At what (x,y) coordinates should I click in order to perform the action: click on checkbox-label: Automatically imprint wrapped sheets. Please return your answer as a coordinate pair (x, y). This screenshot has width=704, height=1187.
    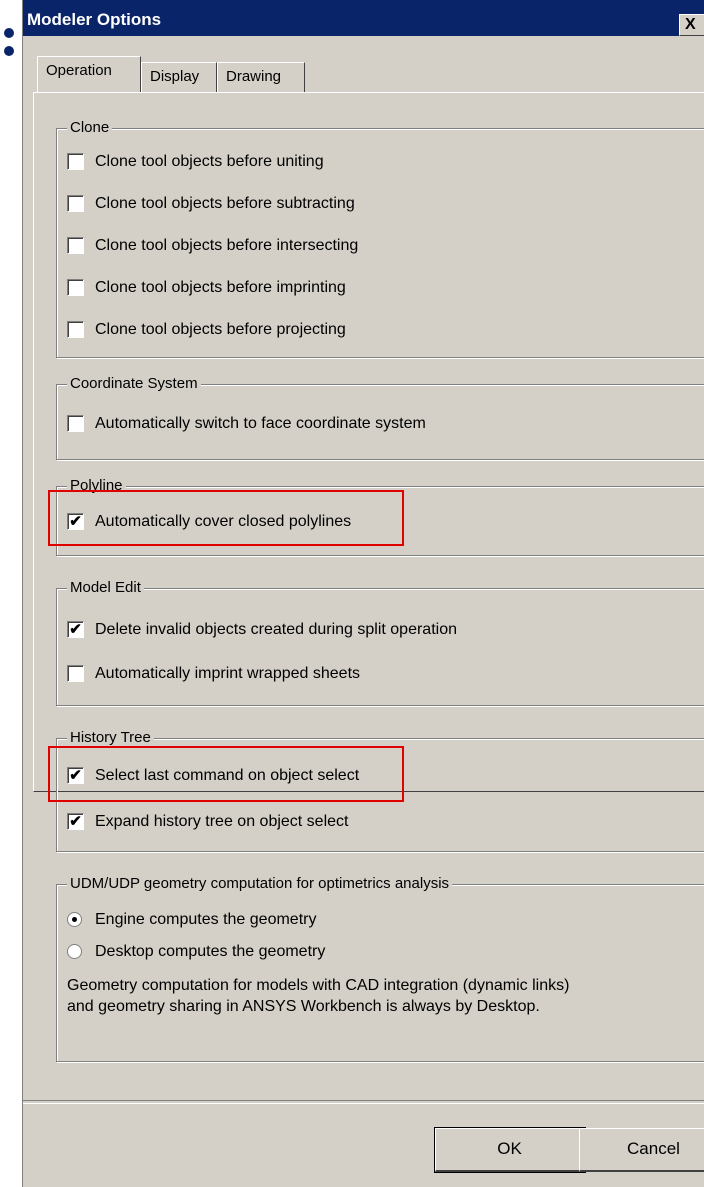
    Looking at the image, I should click on (228, 673).